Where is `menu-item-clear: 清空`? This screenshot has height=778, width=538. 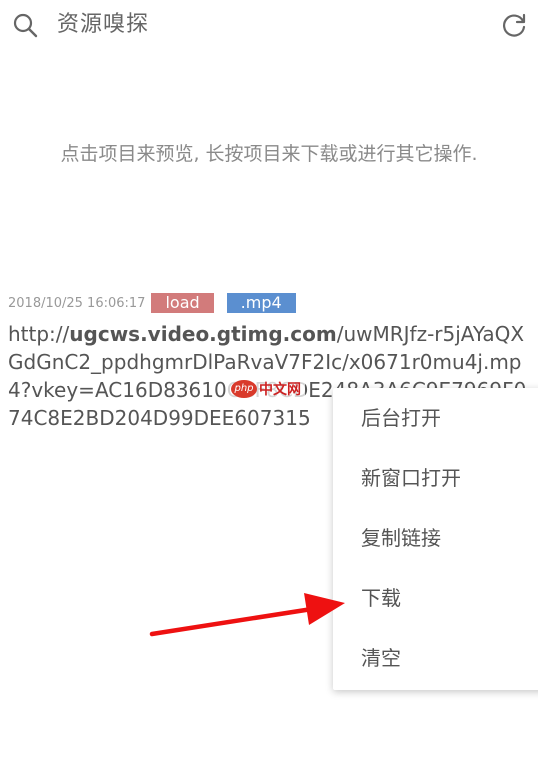 menu-item-clear: 清空 is located at coordinates (435, 658).